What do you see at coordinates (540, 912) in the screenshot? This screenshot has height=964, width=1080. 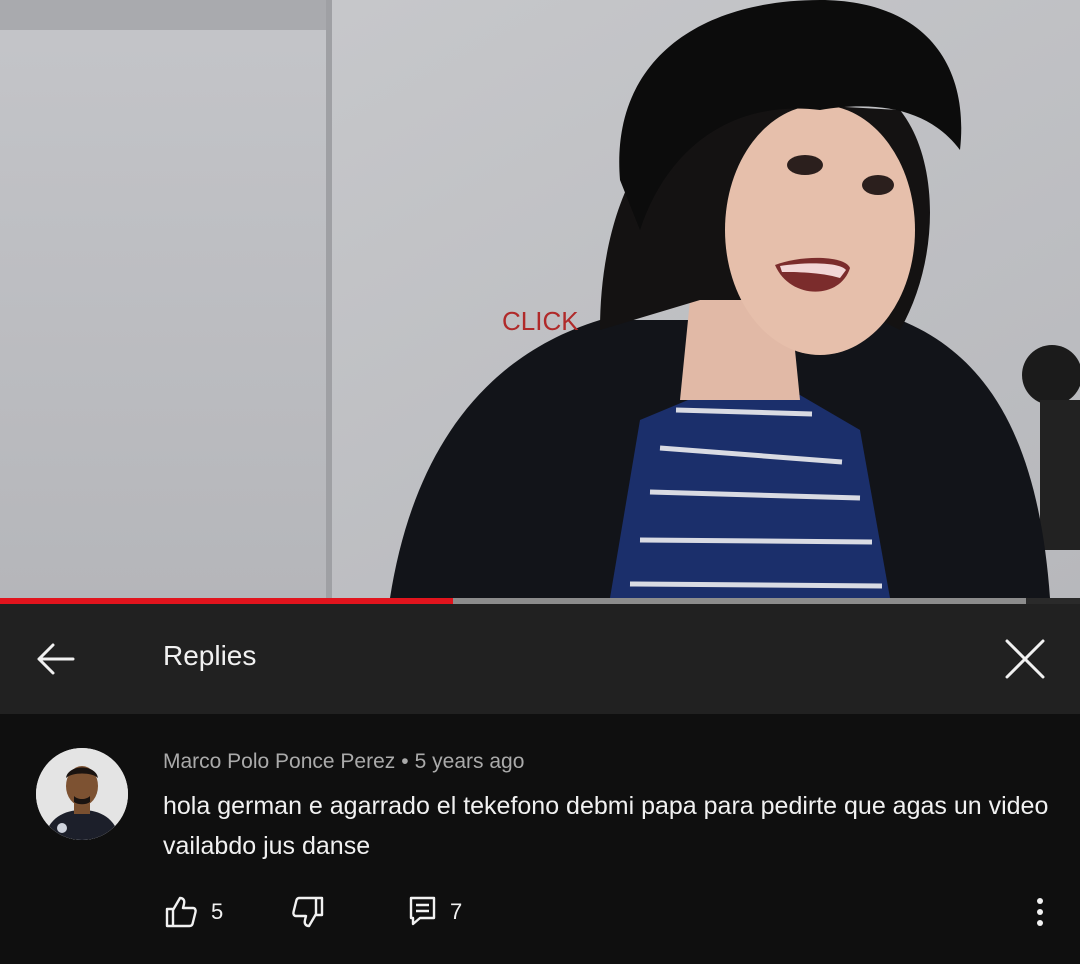 I see `comment-actions: 5 7` at bounding box center [540, 912].